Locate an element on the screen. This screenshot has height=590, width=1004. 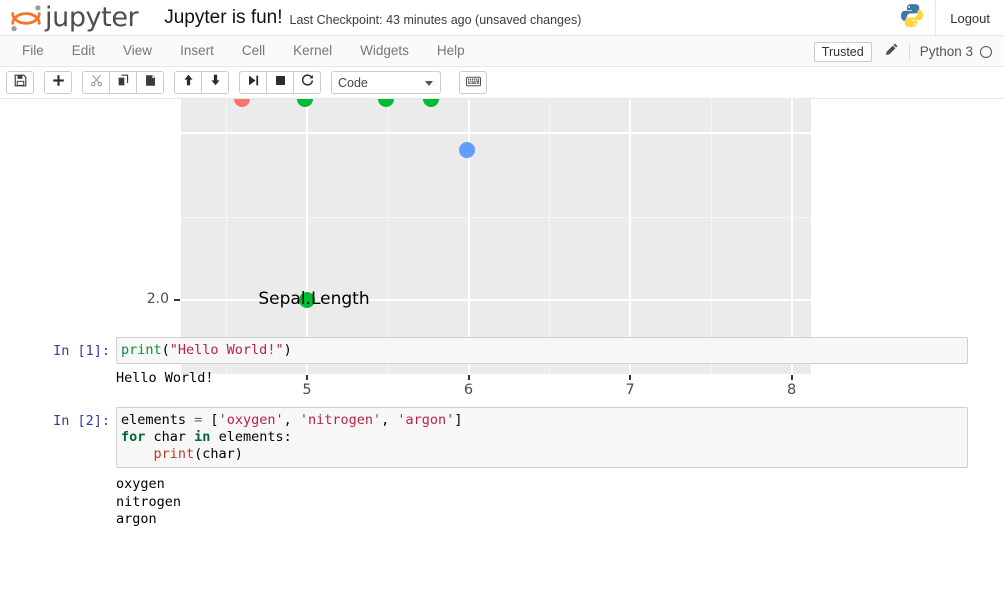
code-token: 'oxygen' is located at coordinates (251, 420).